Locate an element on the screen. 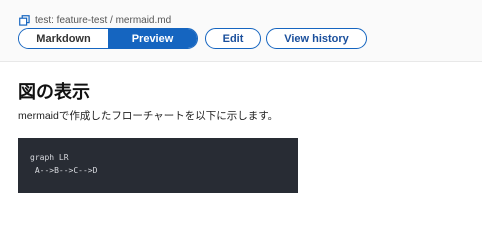 This screenshot has height=240, width=482. preview-tab-button: Preview is located at coordinates (152, 38).